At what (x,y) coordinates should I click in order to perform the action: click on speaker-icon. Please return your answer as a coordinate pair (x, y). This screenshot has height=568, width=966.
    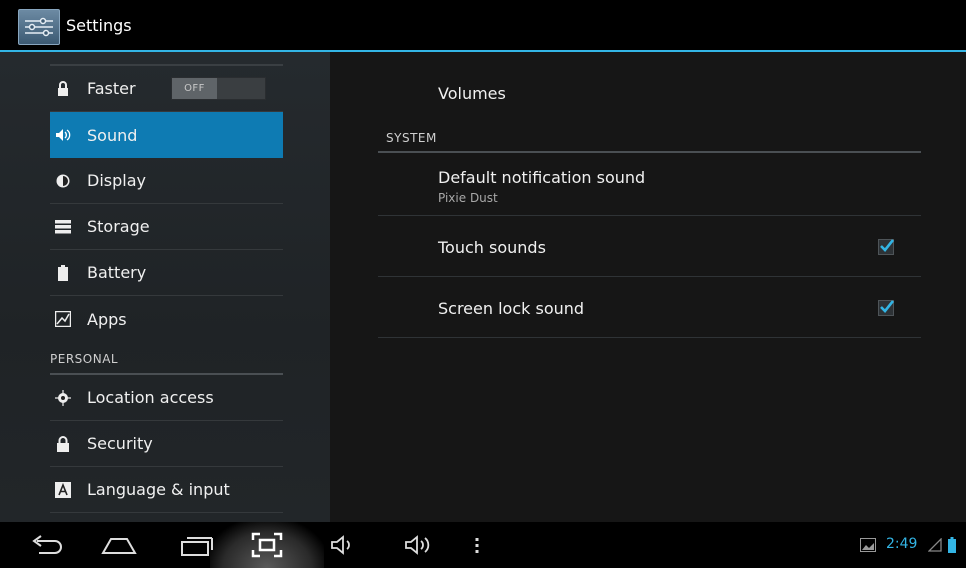
    Looking at the image, I should click on (63, 135).